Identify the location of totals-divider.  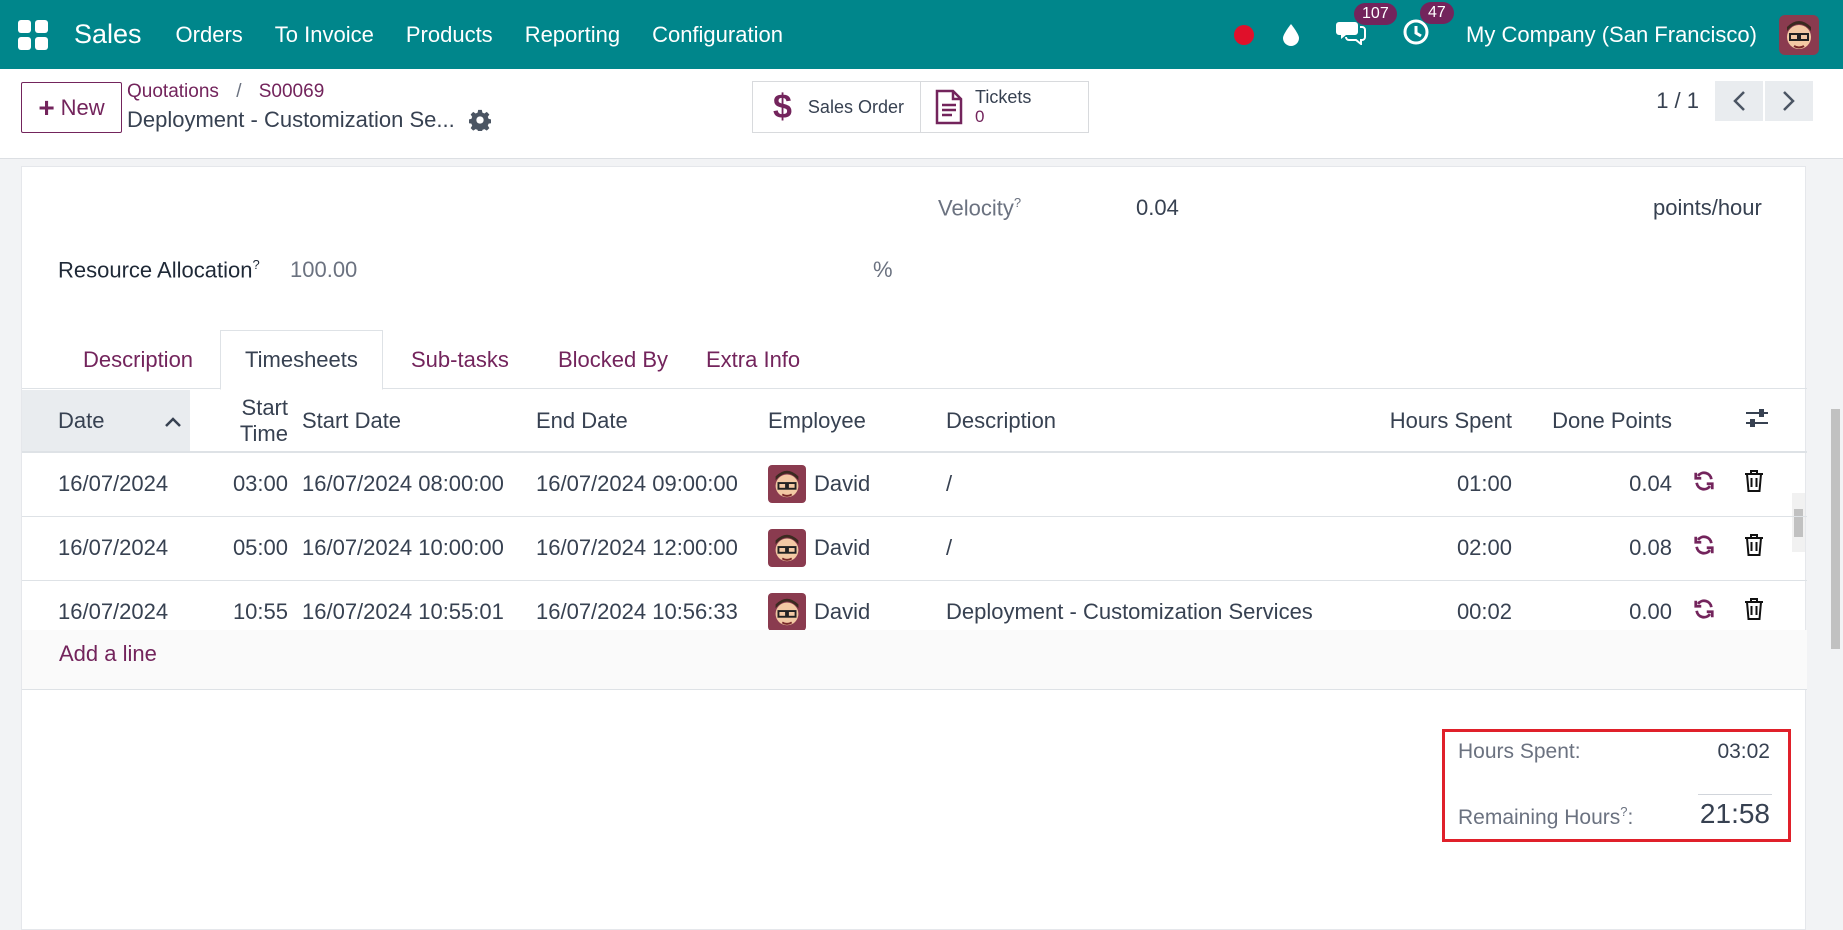
(1735, 794).